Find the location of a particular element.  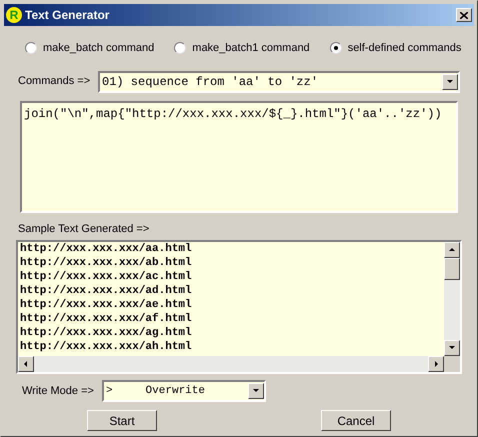

vertical-scrollbar is located at coordinates (452, 299).